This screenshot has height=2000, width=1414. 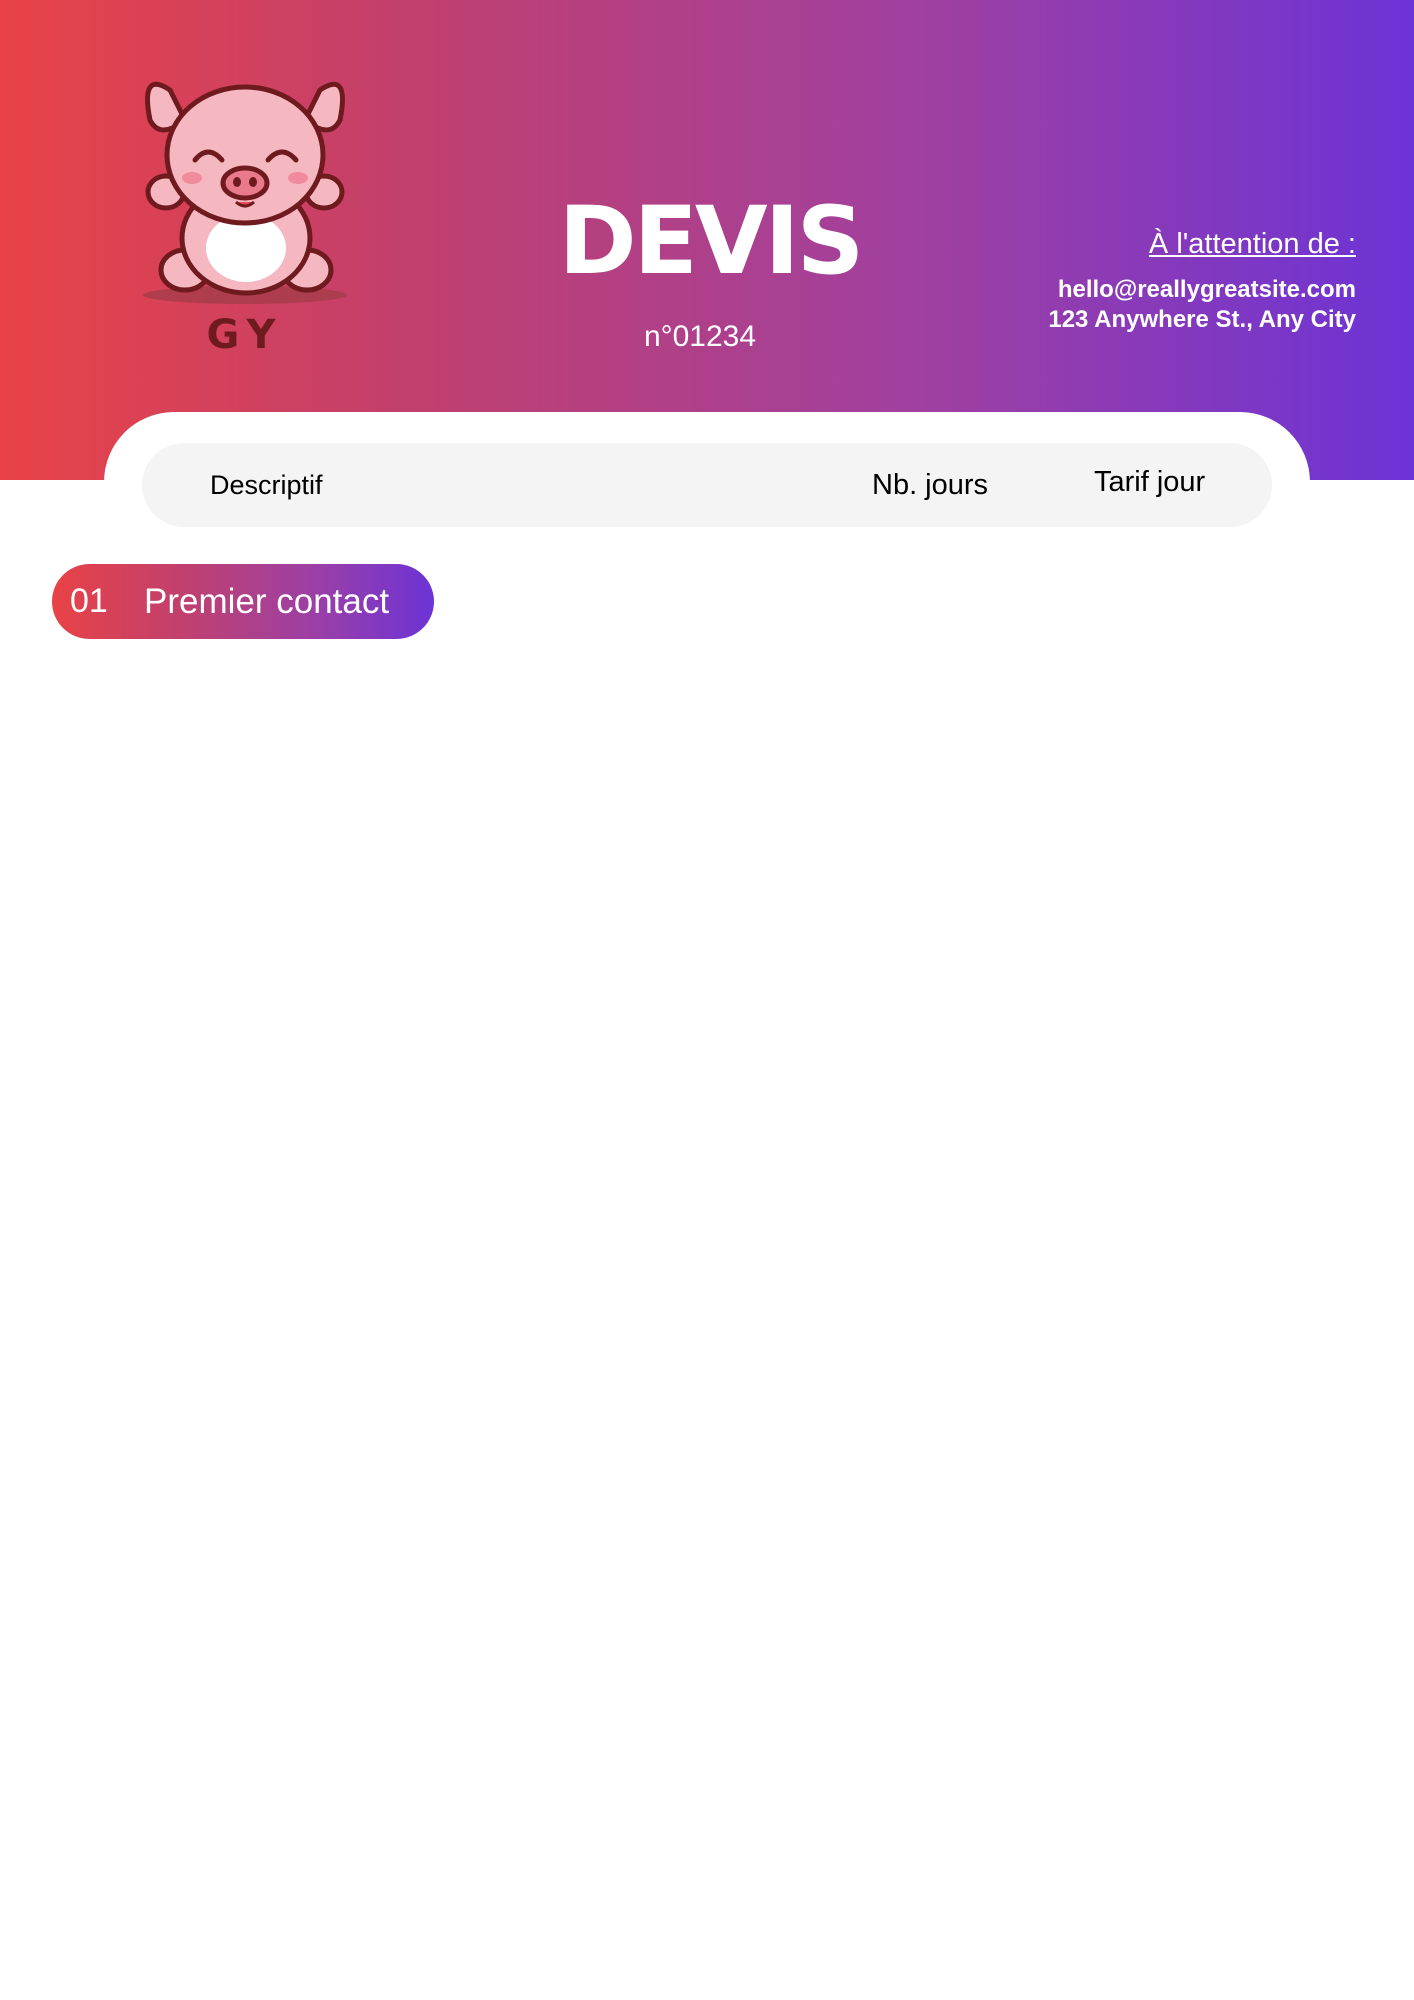 I want to click on section-heading: 01 Premier contact, so click(x=243, y=601).